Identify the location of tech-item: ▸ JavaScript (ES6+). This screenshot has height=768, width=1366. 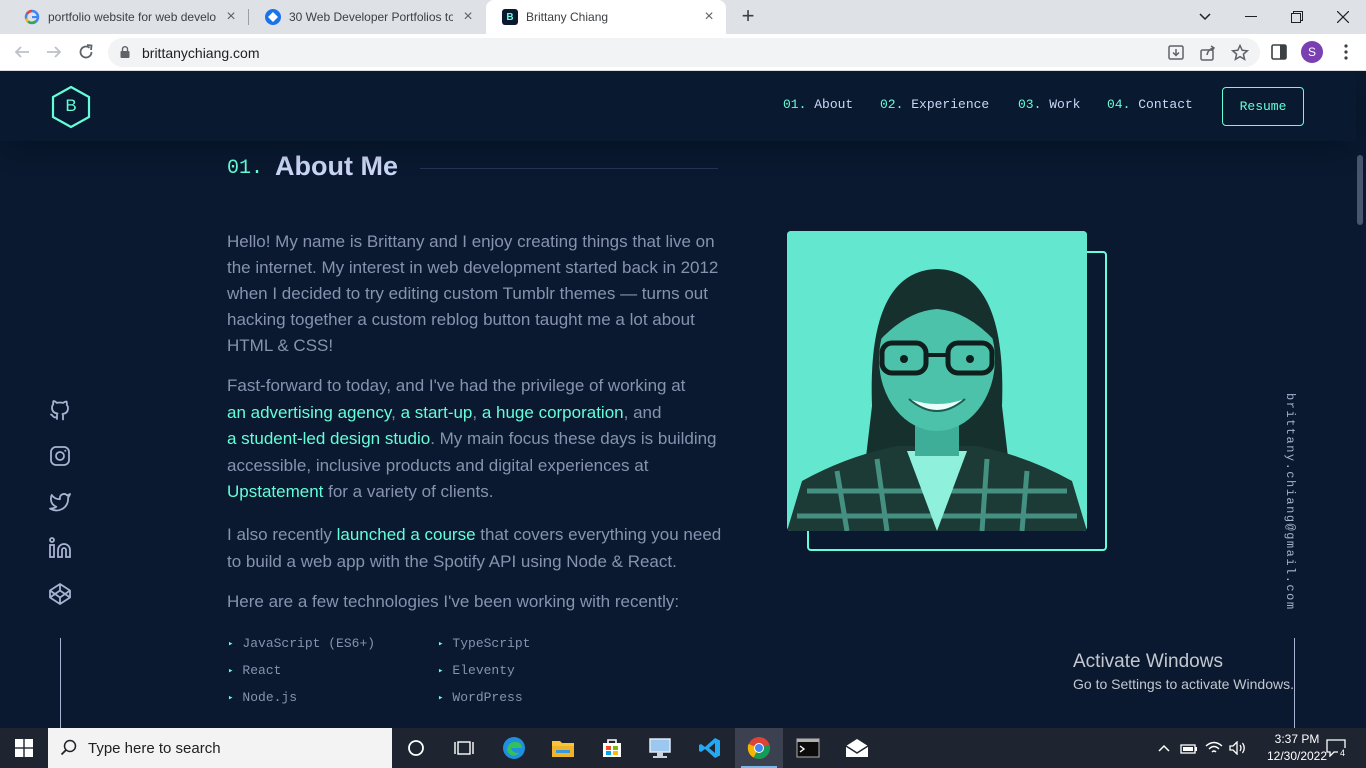
(301, 643).